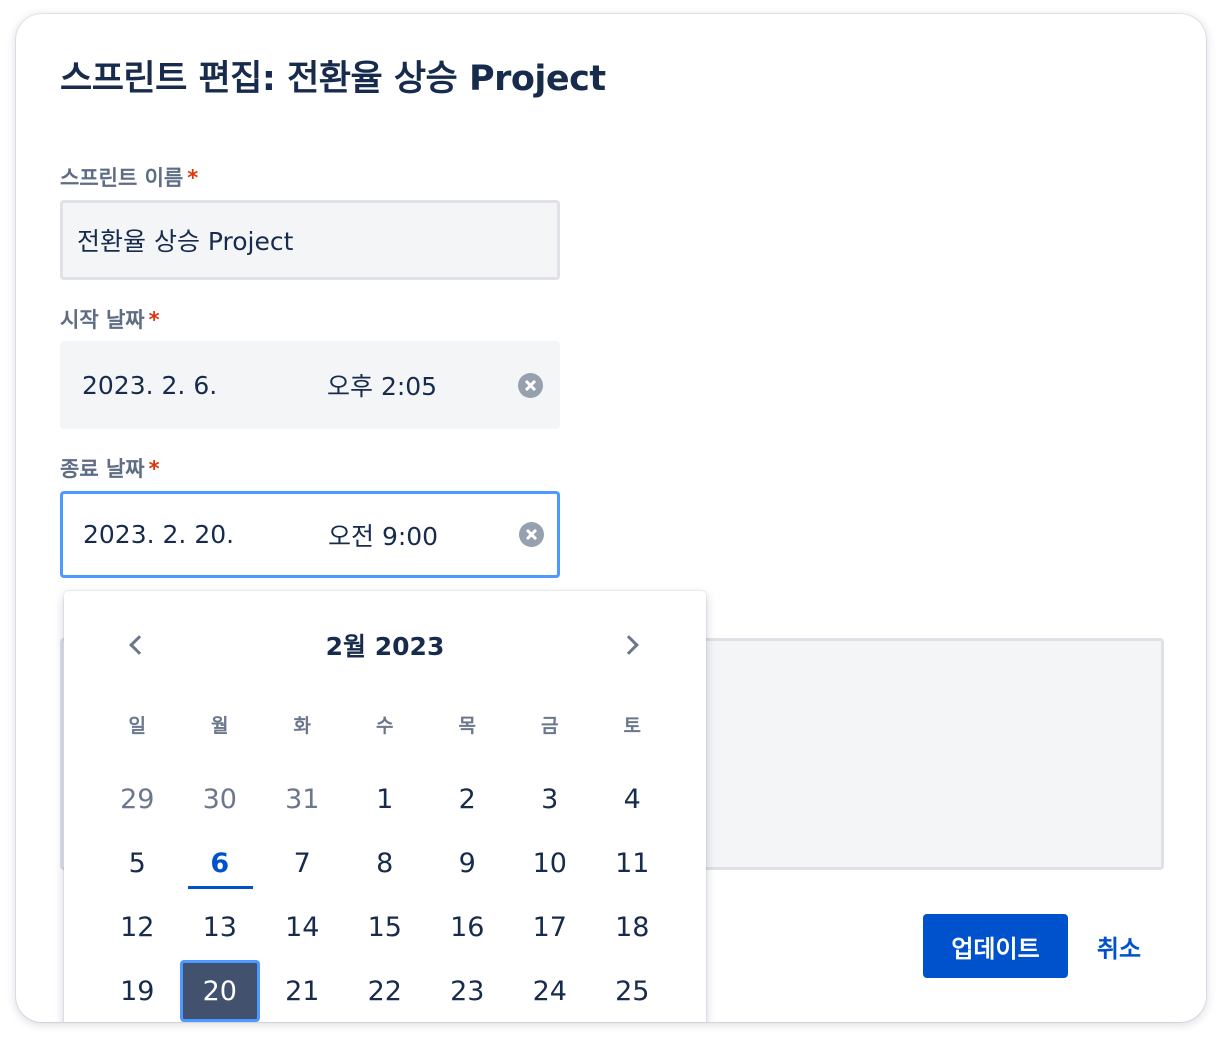  I want to click on calendar-day: 30, so click(220, 799).